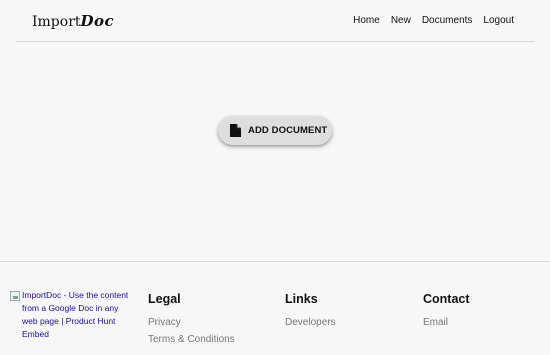  I want to click on footer-privacy-link: Privacy, so click(191, 322).